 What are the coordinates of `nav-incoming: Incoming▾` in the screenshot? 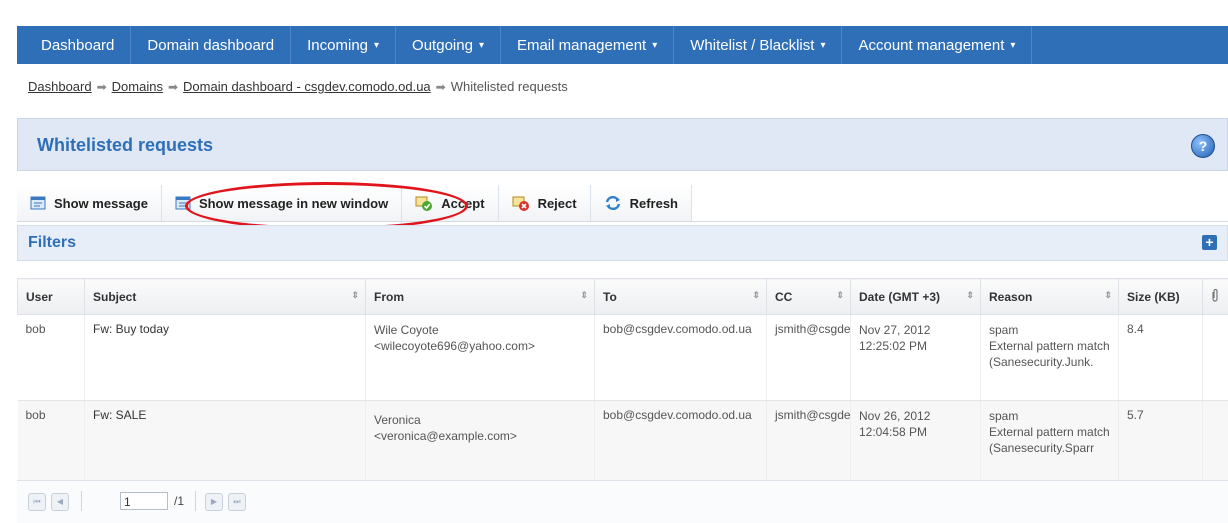 It's located at (343, 45).